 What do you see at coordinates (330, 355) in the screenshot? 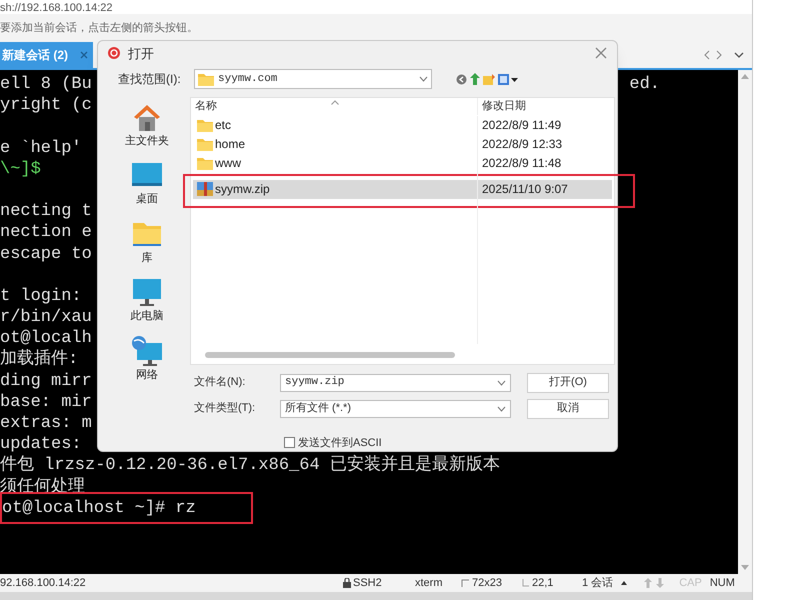
I see `scrollbar-thumb` at bounding box center [330, 355].